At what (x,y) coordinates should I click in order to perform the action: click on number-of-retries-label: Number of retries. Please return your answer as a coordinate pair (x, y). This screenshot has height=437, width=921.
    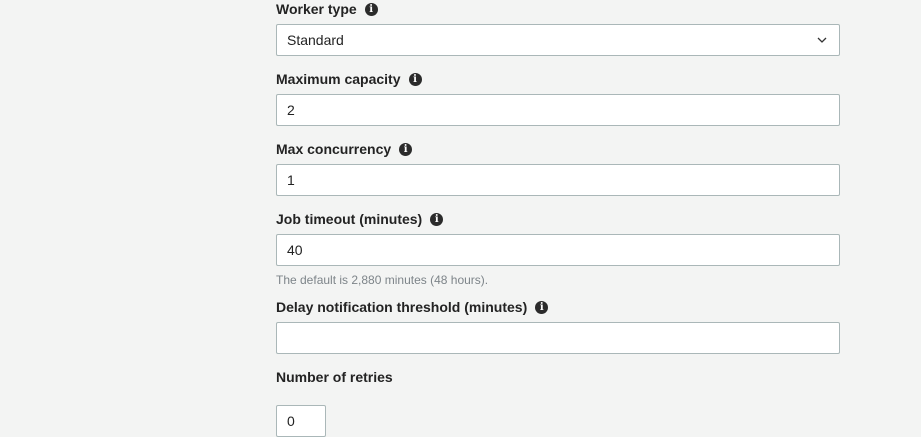
    Looking at the image, I should click on (334, 377).